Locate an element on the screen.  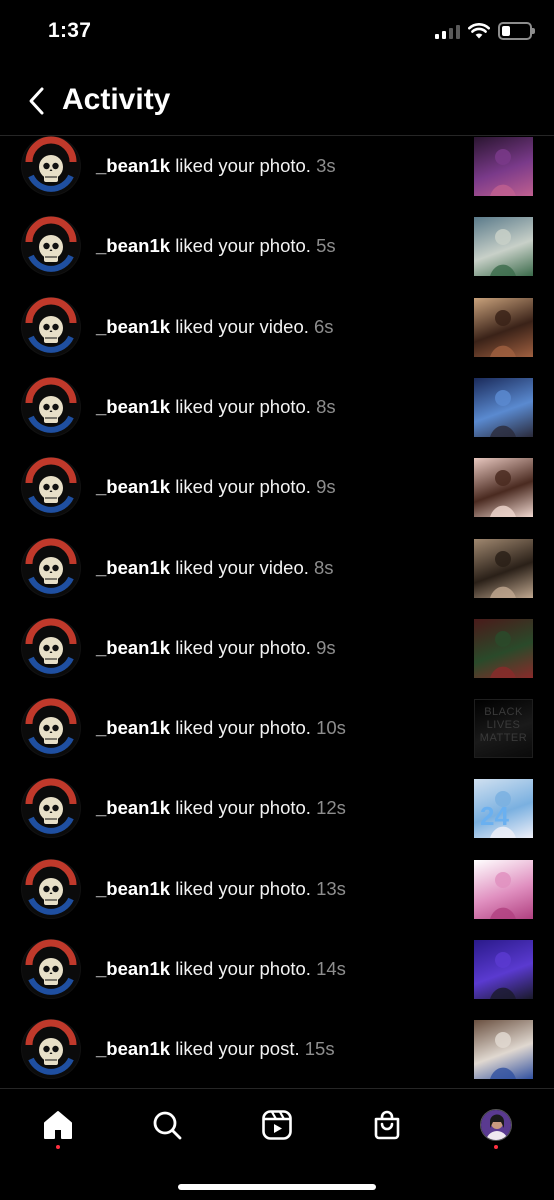
activity-time: 8s is located at coordinates (326, 406).